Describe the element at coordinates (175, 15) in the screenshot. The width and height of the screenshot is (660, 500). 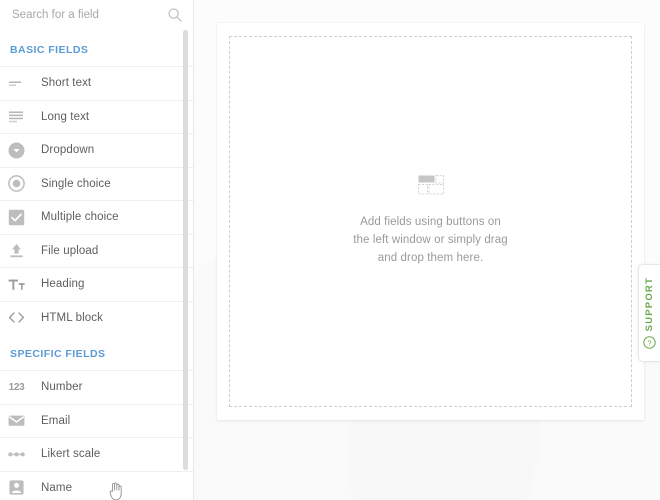
I see `search-icon` at that location.